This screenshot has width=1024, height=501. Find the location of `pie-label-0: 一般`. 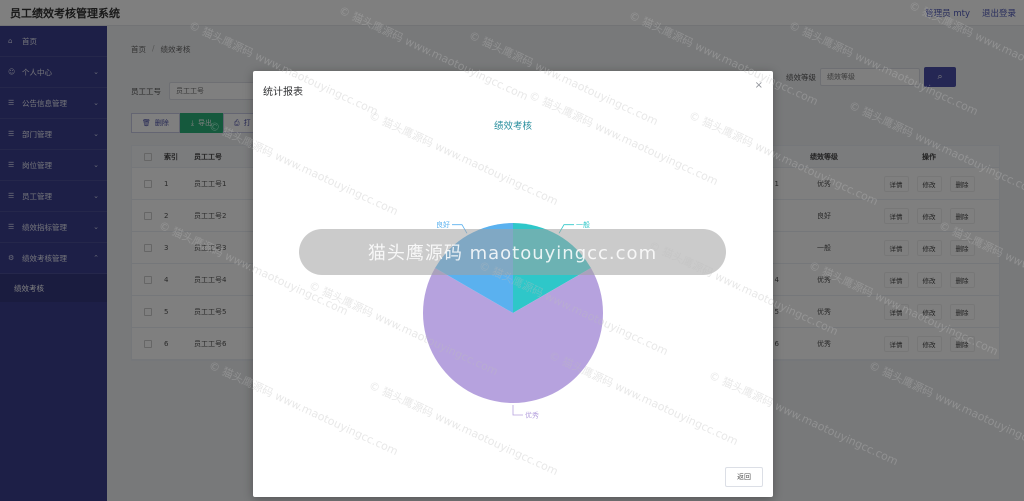

pie-label-0: 一般 is located at coordinates (583, 224).